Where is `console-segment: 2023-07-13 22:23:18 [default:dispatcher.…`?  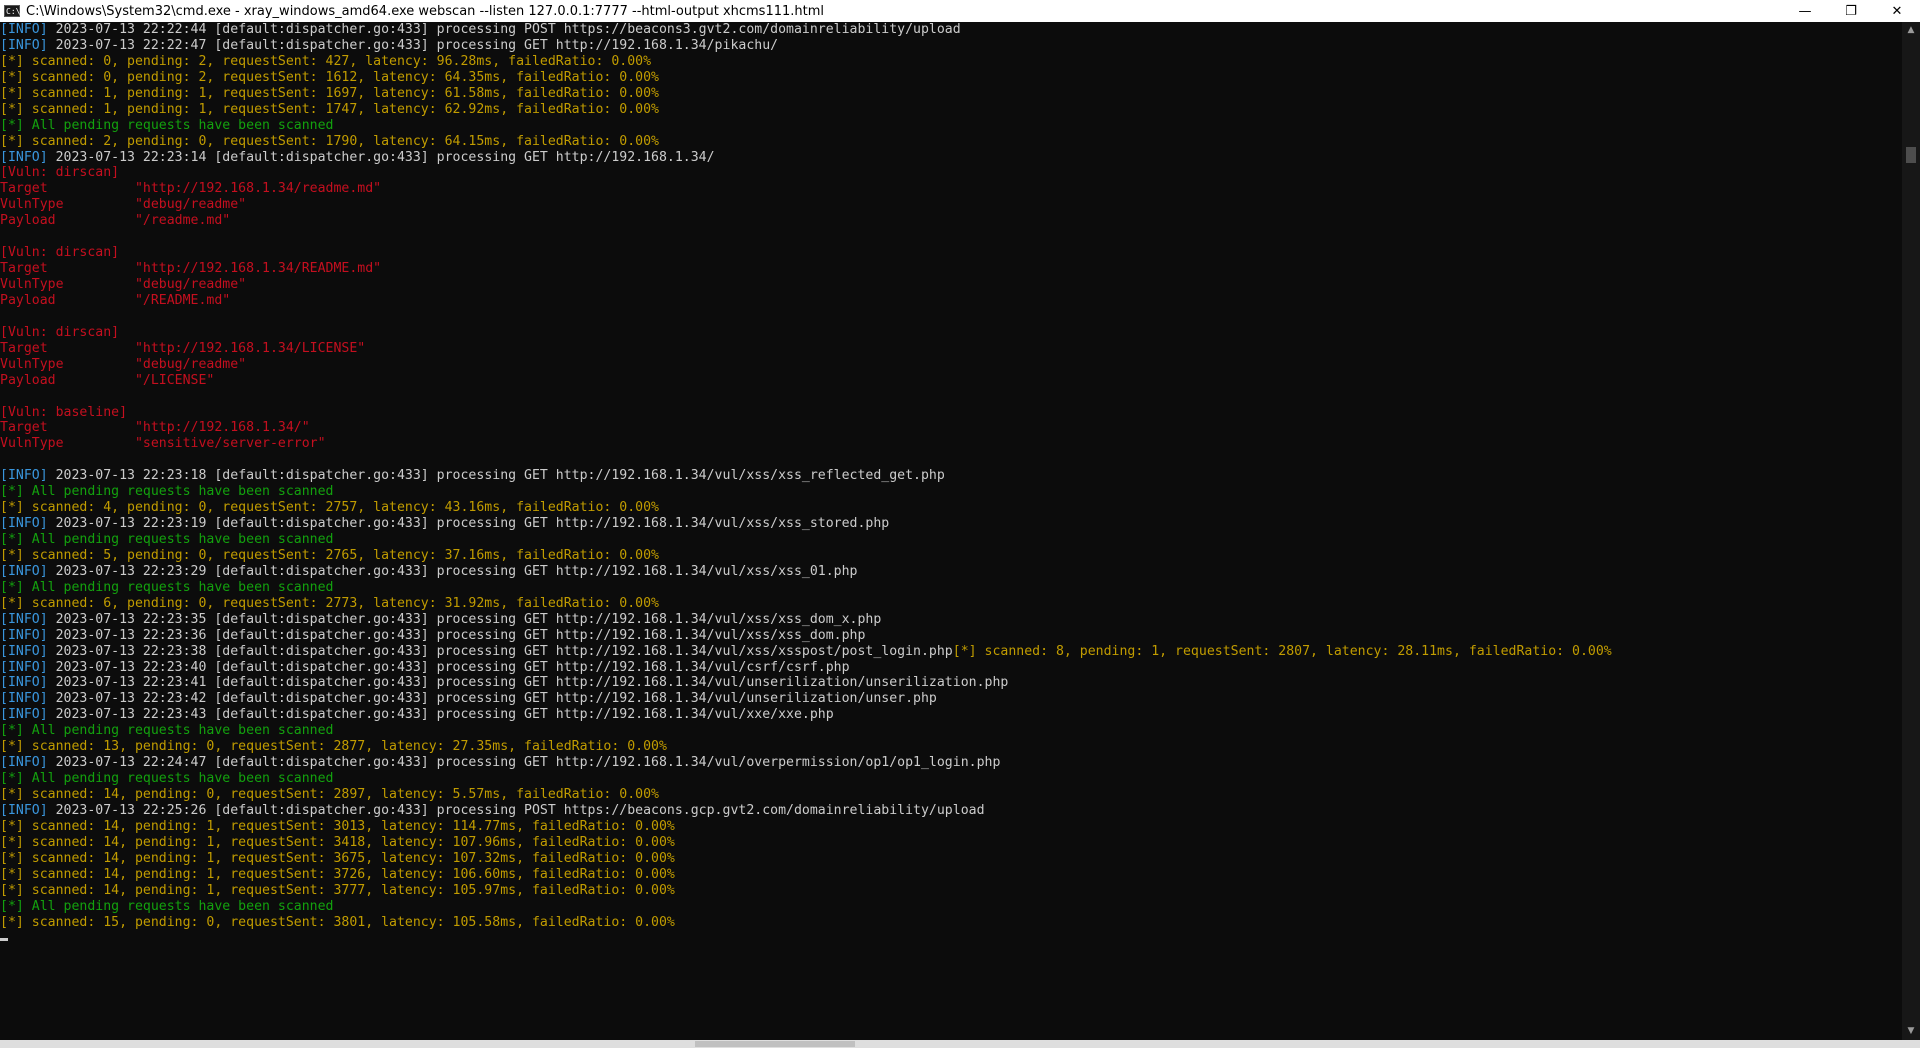 console-segment: 2023-07-13 22:23:18 [default:dispatcher.… is located at coordinates (496, 476).